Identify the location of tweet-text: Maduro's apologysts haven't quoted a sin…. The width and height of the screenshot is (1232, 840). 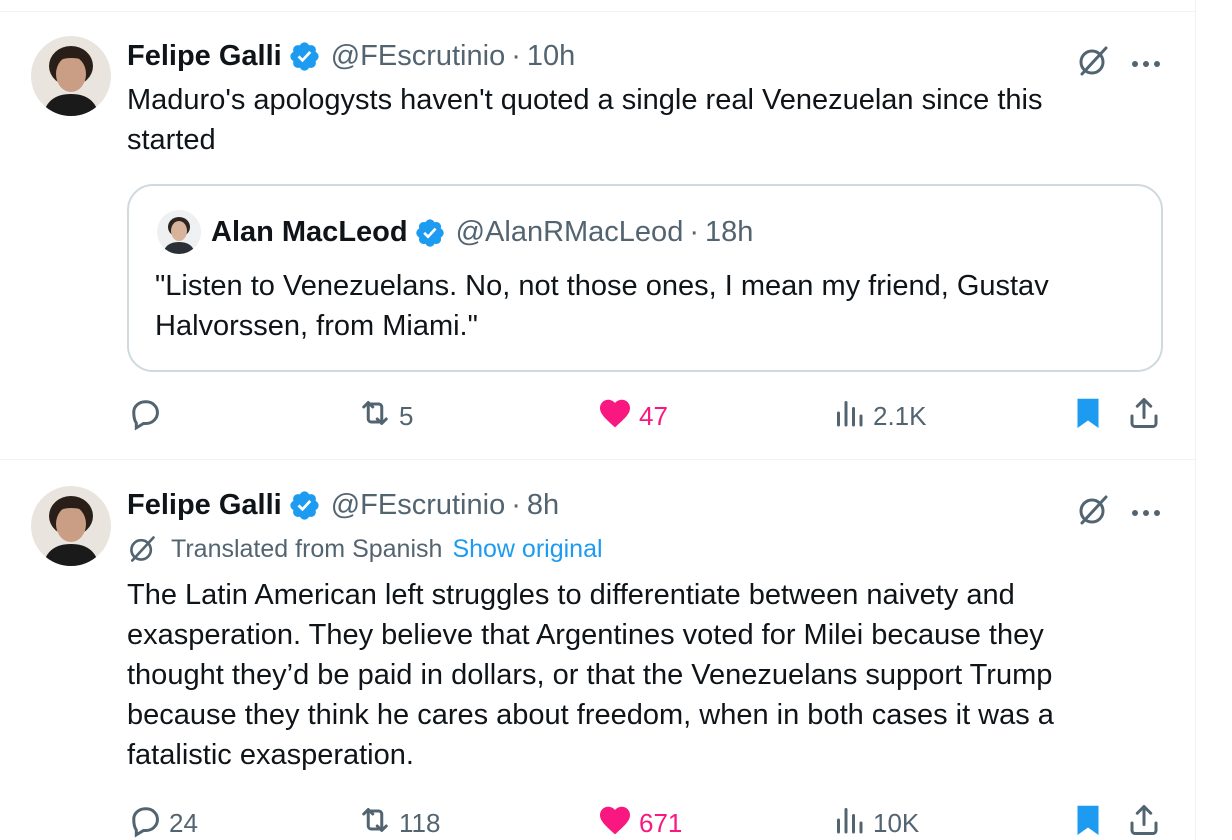
(589, 120).